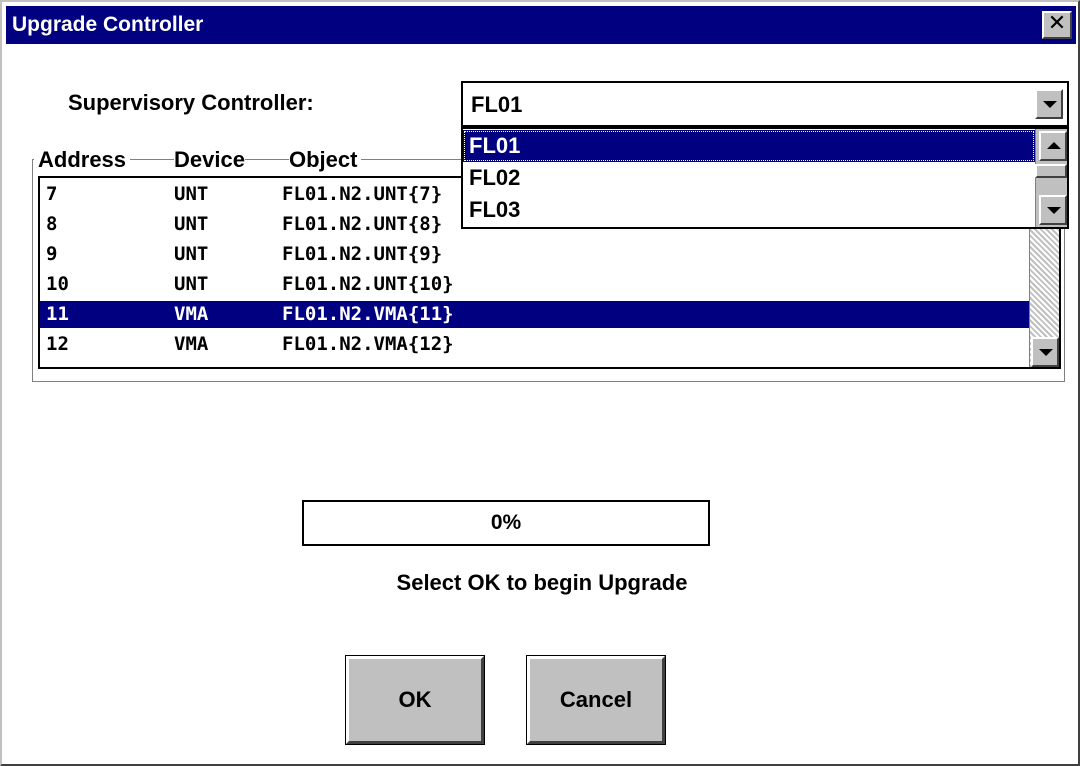 This screenshot has height=766, width=1080. What do you see at coordinates (191, 102) in the screenshot?
I see `supervisory-controller-label: Supervisory Controller:` at bounding box center [191, 102].